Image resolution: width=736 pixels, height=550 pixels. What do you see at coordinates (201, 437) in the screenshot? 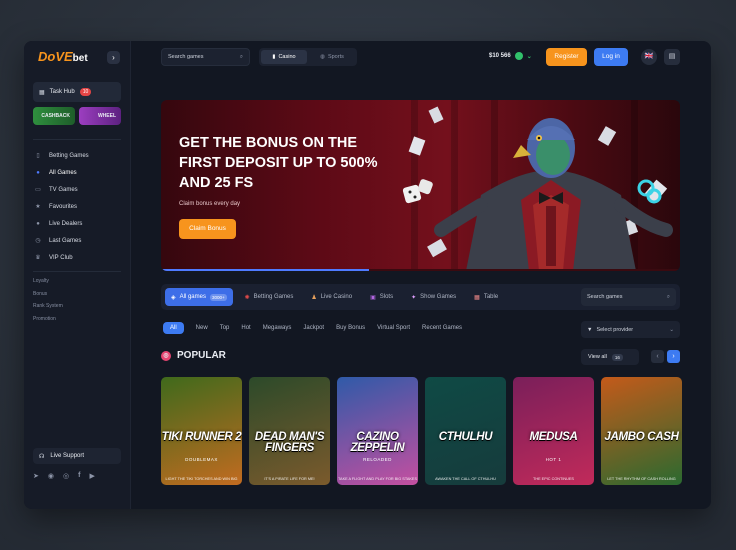
I see `game-title: TIKI RUNNER 2` at bounding box center [201, 437].